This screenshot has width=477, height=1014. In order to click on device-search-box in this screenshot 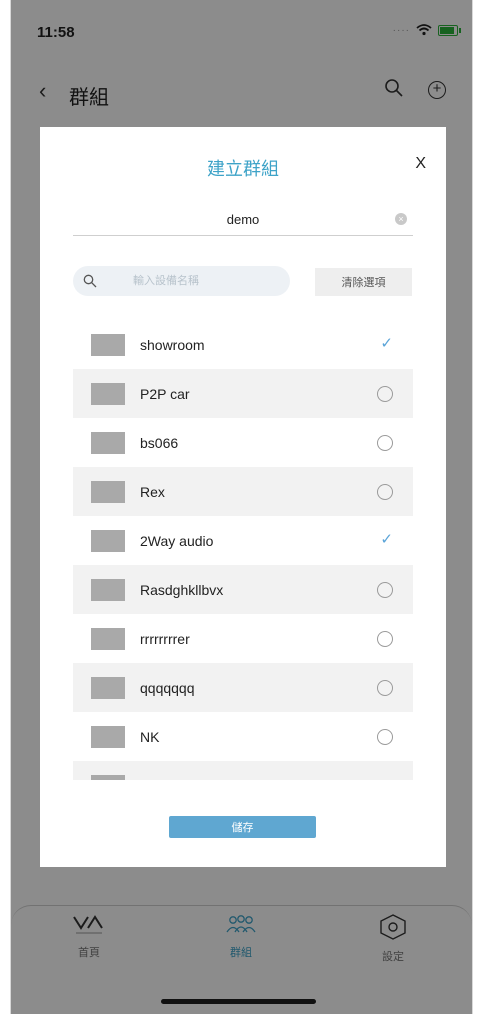, I will do `click(181, 281)`.